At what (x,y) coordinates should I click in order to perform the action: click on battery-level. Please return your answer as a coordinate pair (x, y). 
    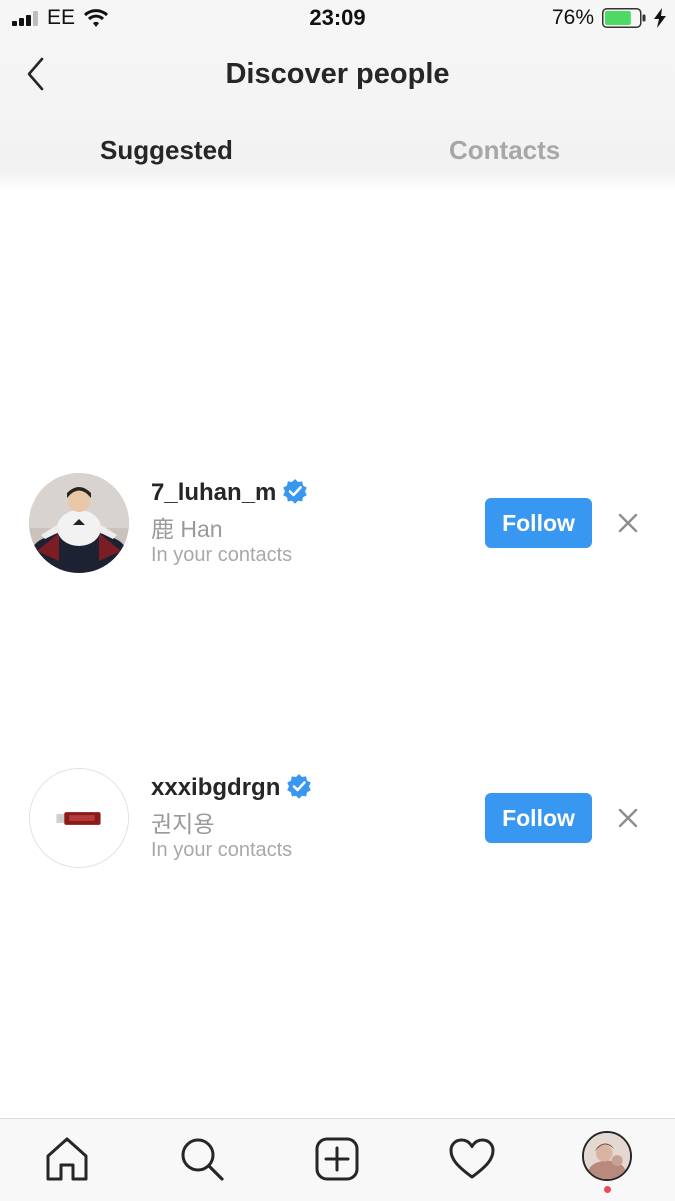
    Looking at the image, I should click on (618, 18).